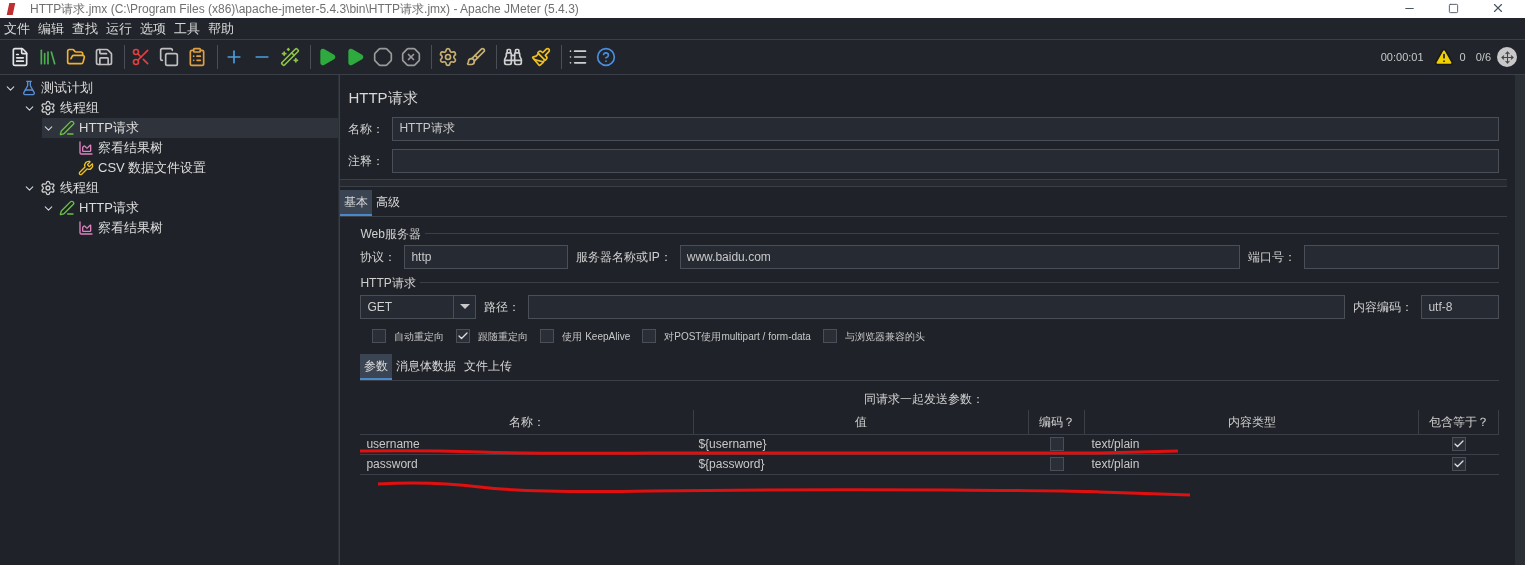 The height and width of the screenshot is (565, 1525). Describe the element at coordinates (304, 9) in the screenshot. I see `window-title: HTTP请求.jmx (C:\Program Files (x86)\apache-jmeter-5.4.3\bin\HTTP请求.jmx) - Apache JMeter (5.4.3)` at that location.